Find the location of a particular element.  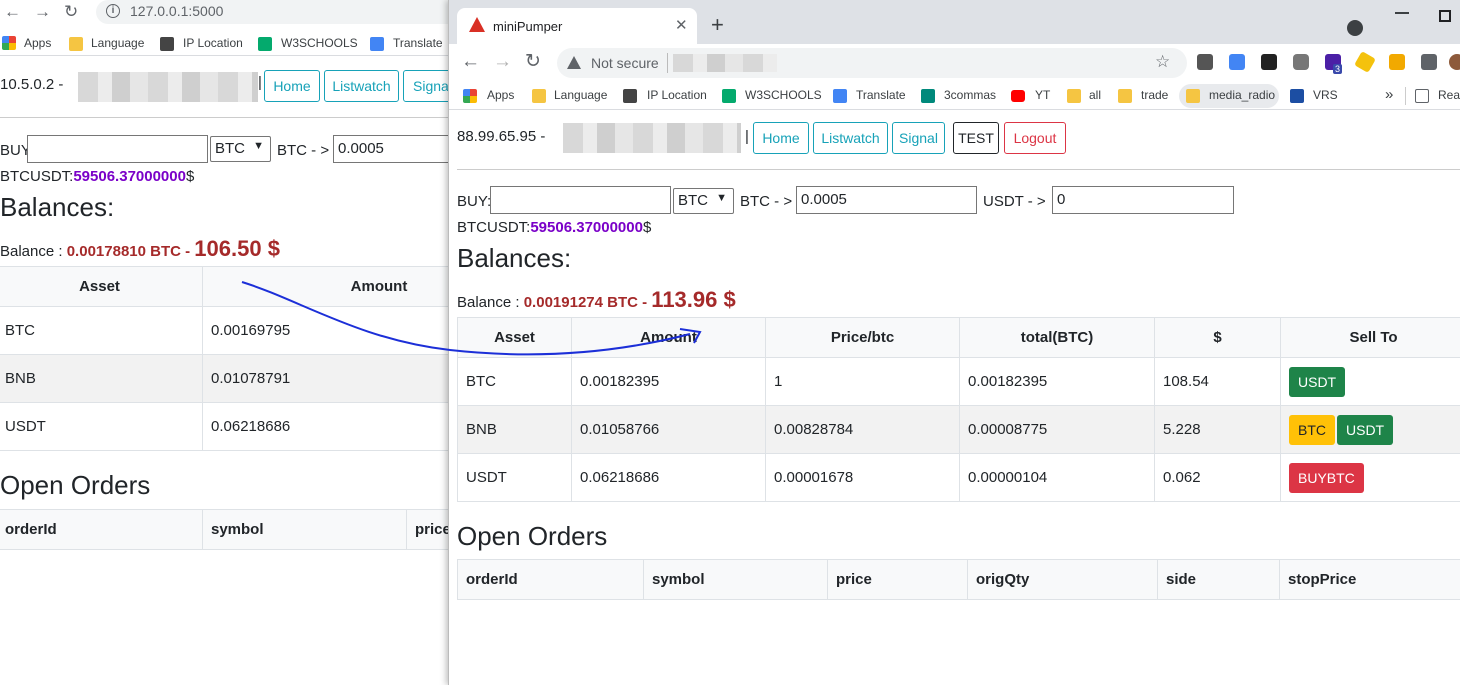

translate-extension-icon is located at coordinates (1237, 62).